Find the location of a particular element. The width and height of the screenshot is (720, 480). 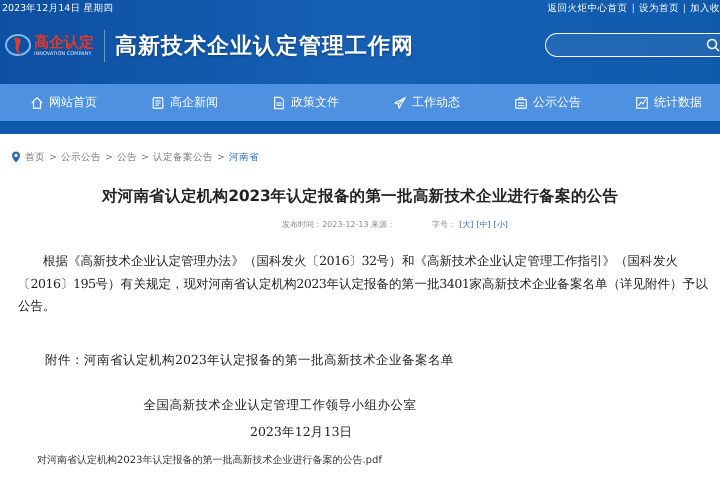

font-size-link: [小] is located at coordinates (501, 224).